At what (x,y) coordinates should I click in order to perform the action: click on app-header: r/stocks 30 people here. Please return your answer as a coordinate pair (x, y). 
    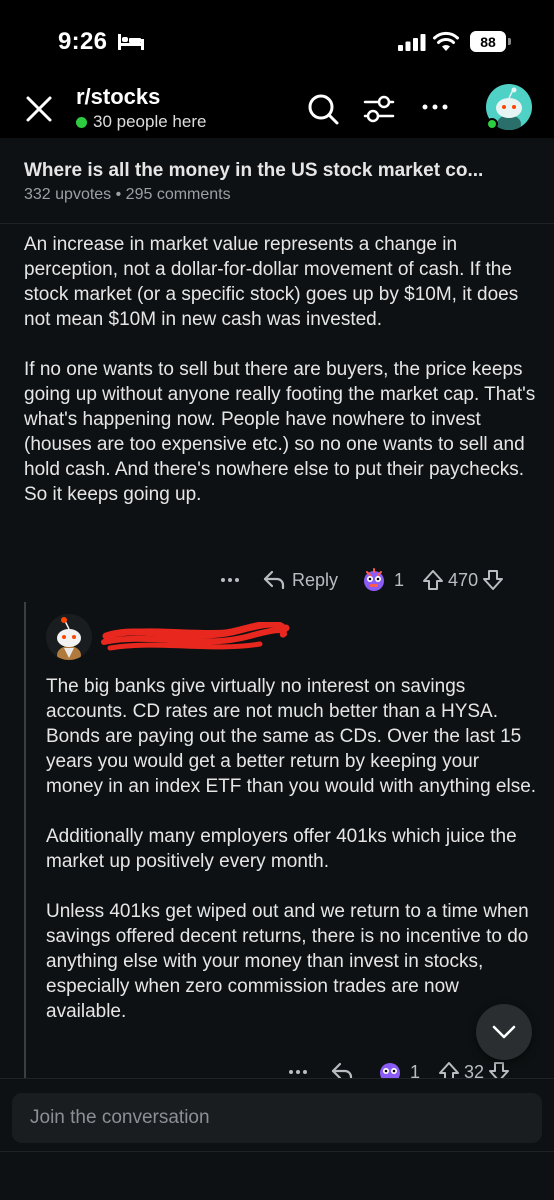
    Looking at the image, I should click on (277, 109).